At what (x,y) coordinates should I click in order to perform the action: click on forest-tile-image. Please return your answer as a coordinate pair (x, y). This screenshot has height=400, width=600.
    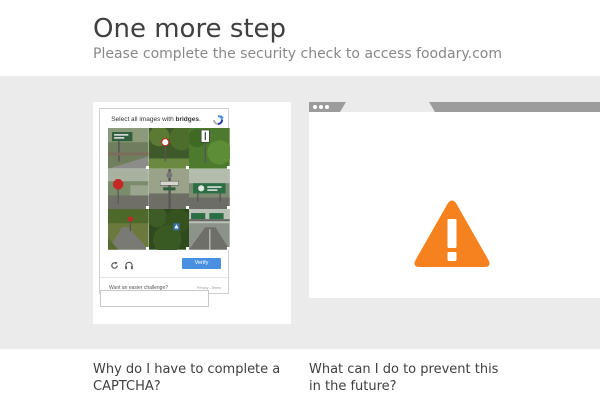
    Looking at the image, I should click on (169, 229).